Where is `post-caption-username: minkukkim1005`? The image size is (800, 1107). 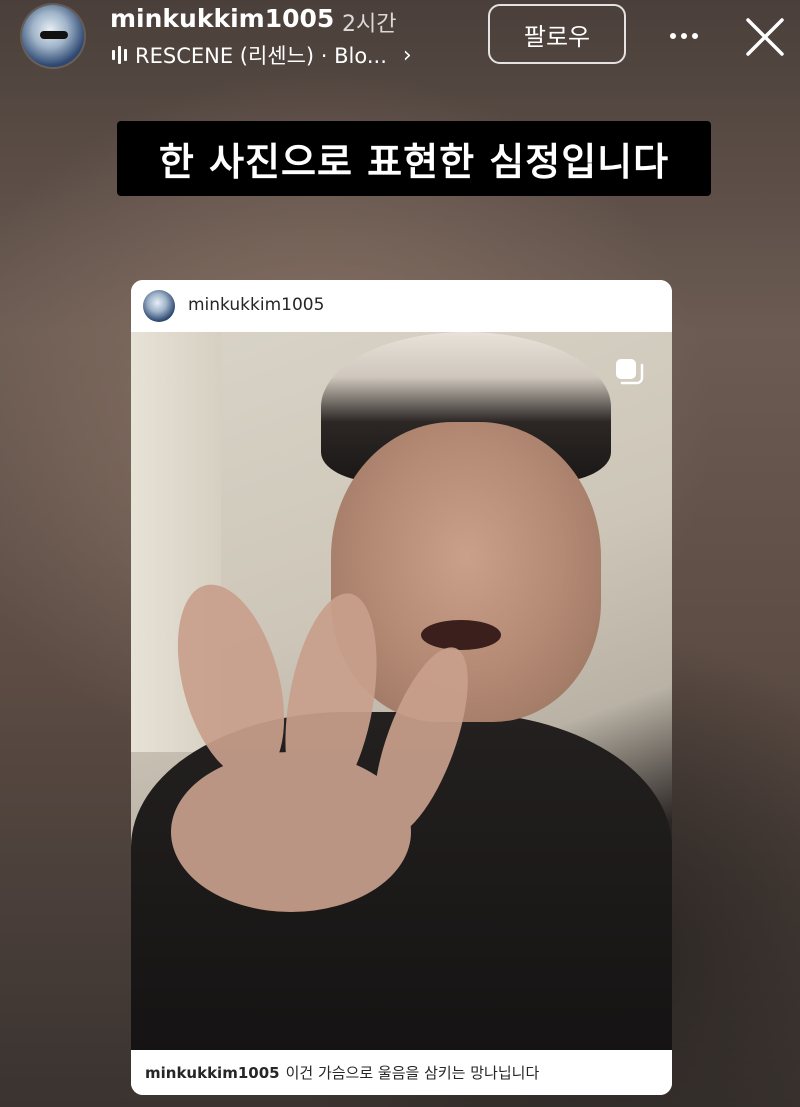
post-caption-username: minkukkim1005 is located at coordinates (212, 1072).